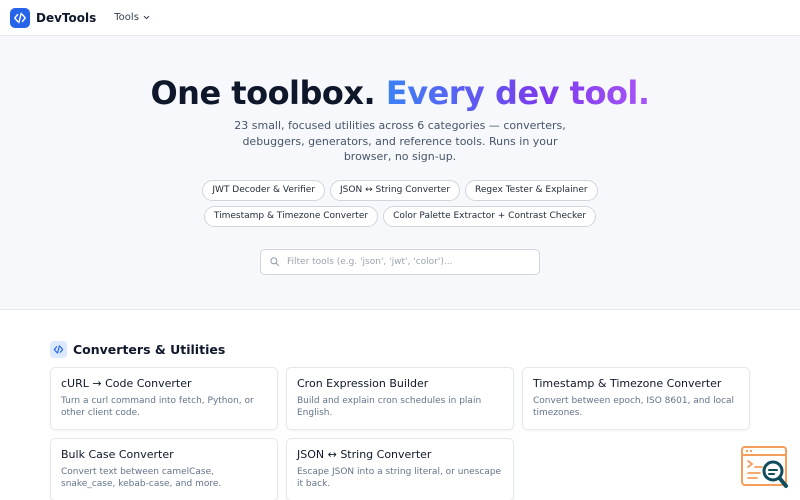 This screenshot has height=500, width=800. I want to click on card-title: Cron Expression Builder, so click(363, 383).